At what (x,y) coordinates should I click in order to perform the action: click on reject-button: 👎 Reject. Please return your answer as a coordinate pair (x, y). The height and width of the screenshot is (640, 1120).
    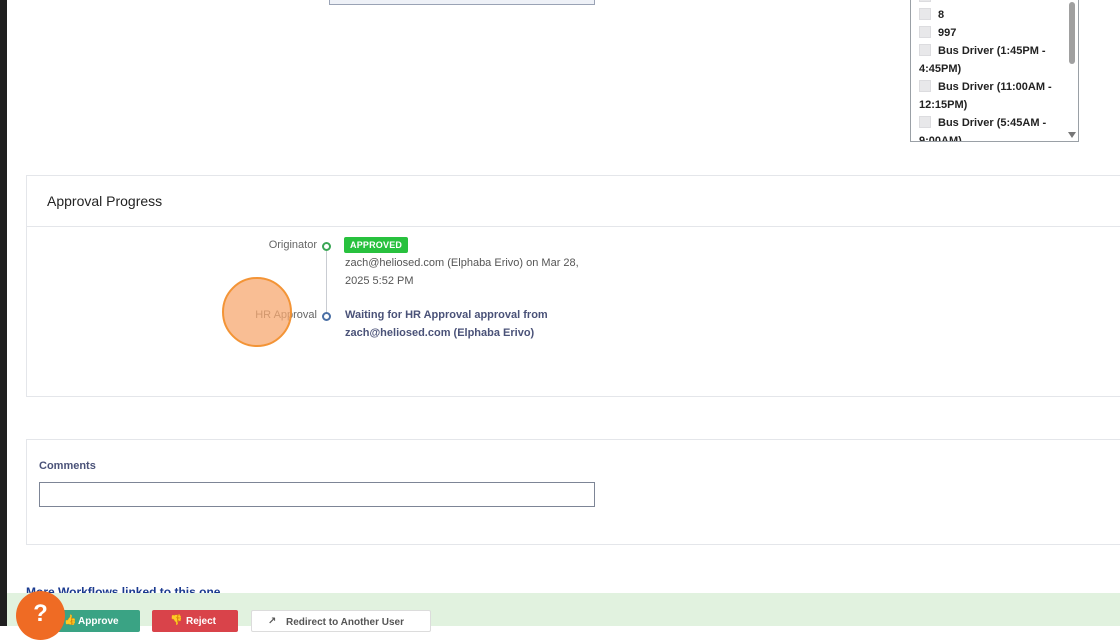
    Looking at the image, I should click on (195, 621).